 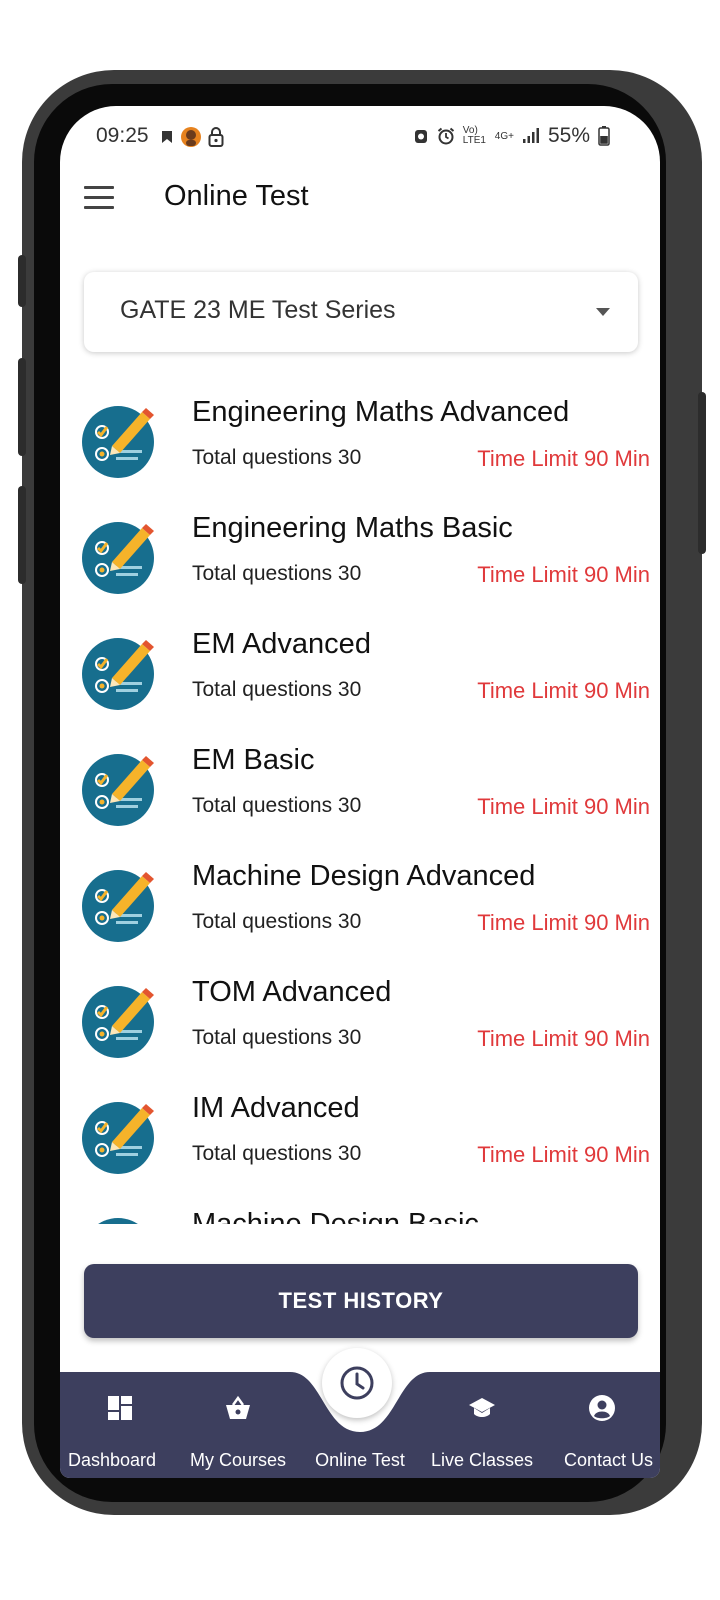 I want to click on nav-dashboard-label: Dashboard, so click(x=112, y=1460).